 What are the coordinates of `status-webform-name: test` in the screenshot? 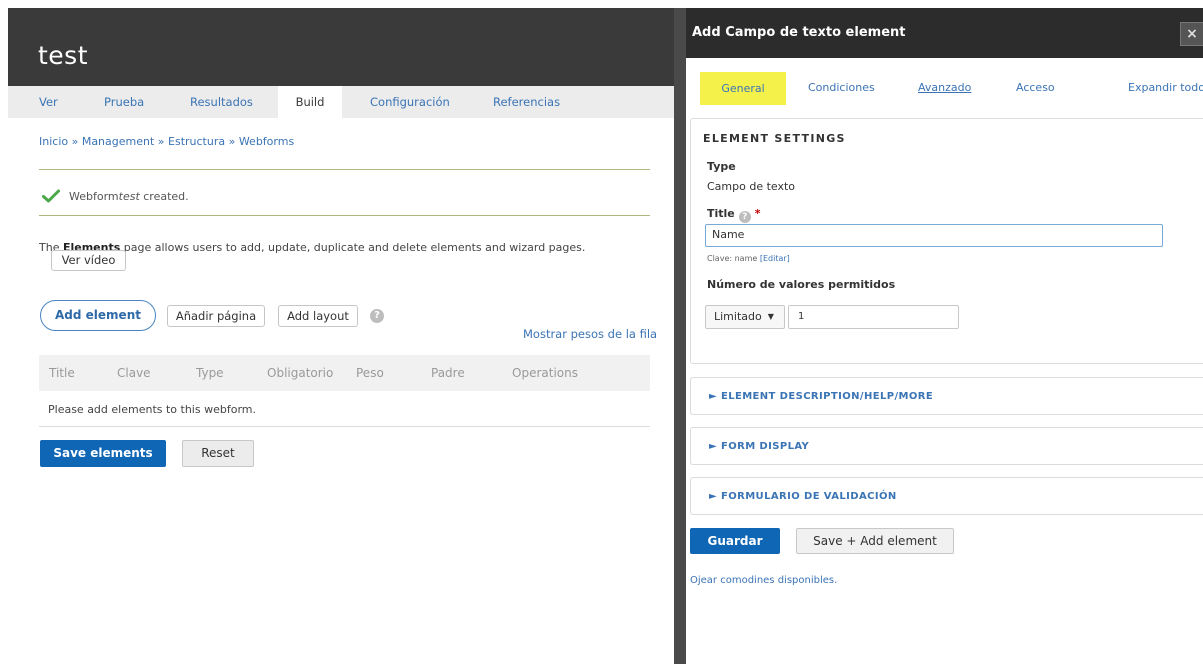 It's located at (129, 196).